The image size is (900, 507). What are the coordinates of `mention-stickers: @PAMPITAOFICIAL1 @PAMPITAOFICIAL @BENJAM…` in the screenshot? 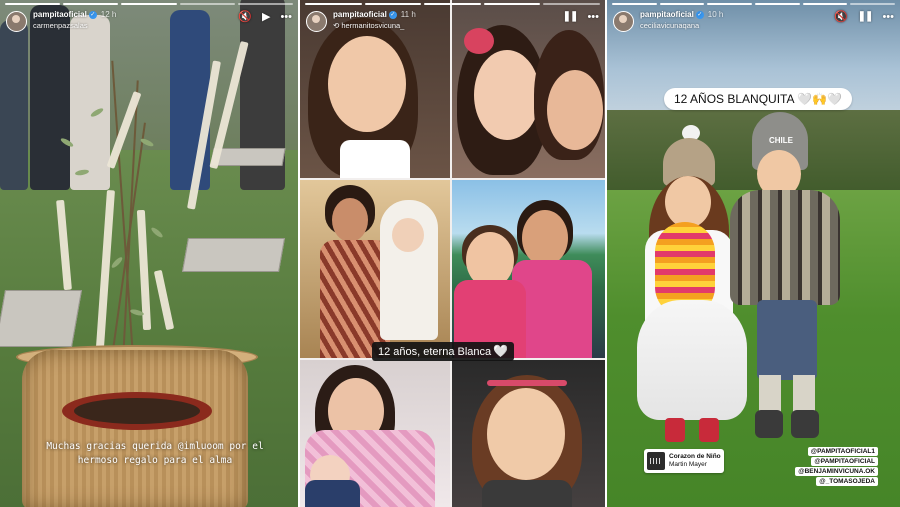 It's located at (836, 466).